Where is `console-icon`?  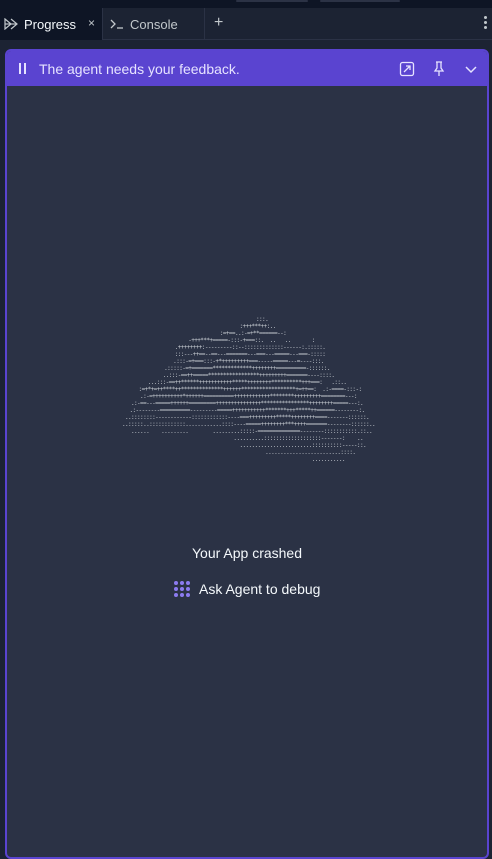
console-icon is located at coordinates (117, 24).